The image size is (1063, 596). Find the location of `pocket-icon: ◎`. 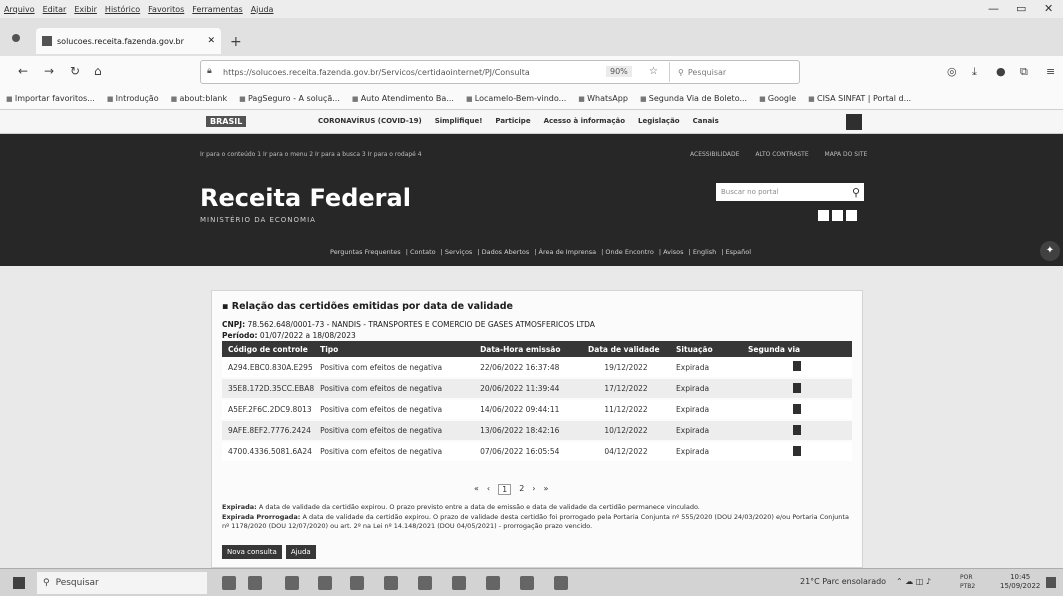

pocket-icon: ◎ is located at coordinates (952, 71).